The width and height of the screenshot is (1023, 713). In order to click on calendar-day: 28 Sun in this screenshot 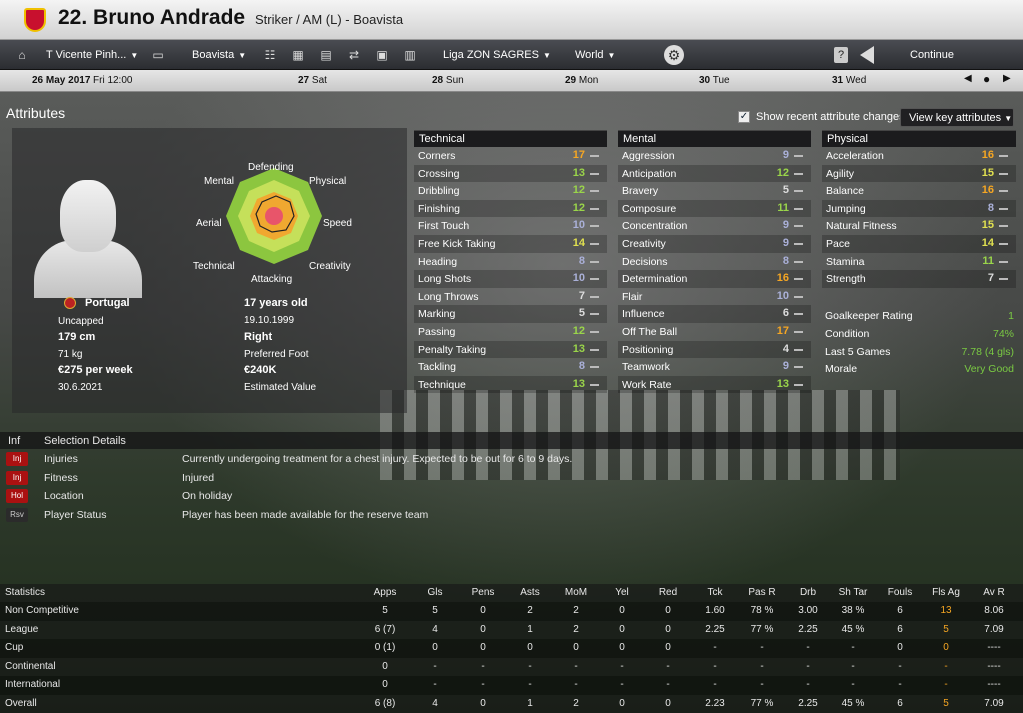, I will do `click(448, 80)`.